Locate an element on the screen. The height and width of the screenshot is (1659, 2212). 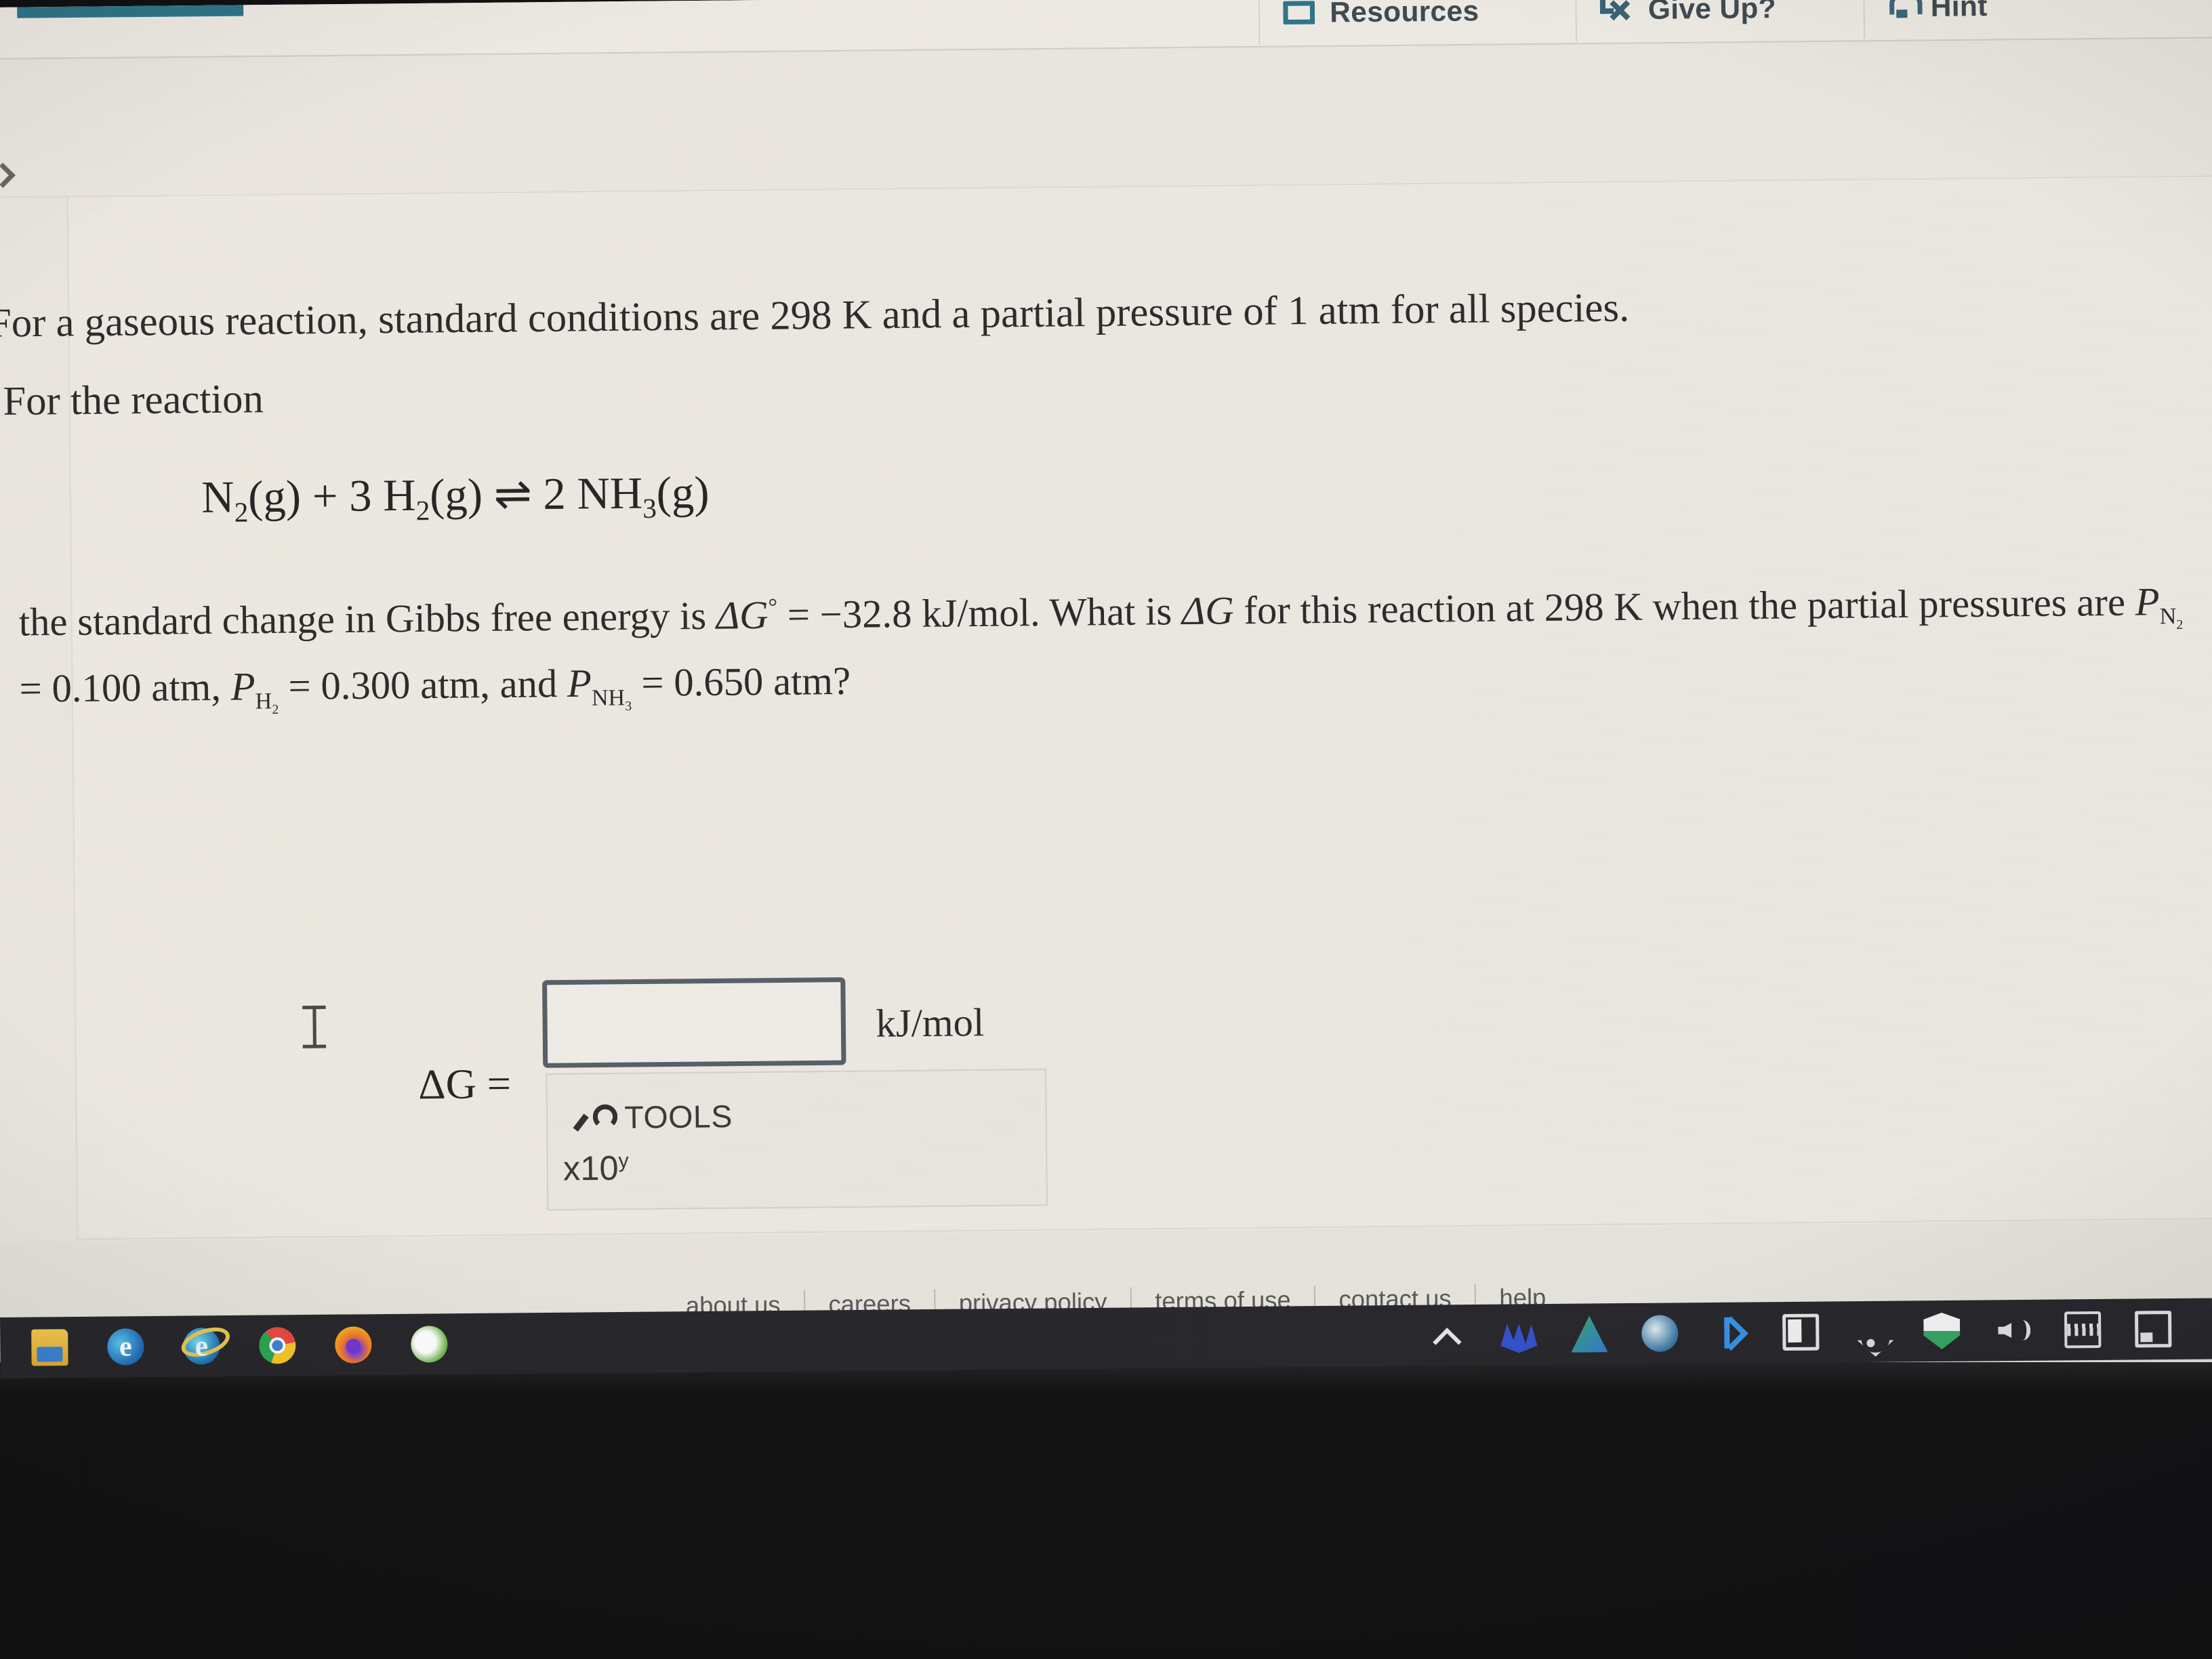
chevron-right-icon is located at coordinates (8, 175).